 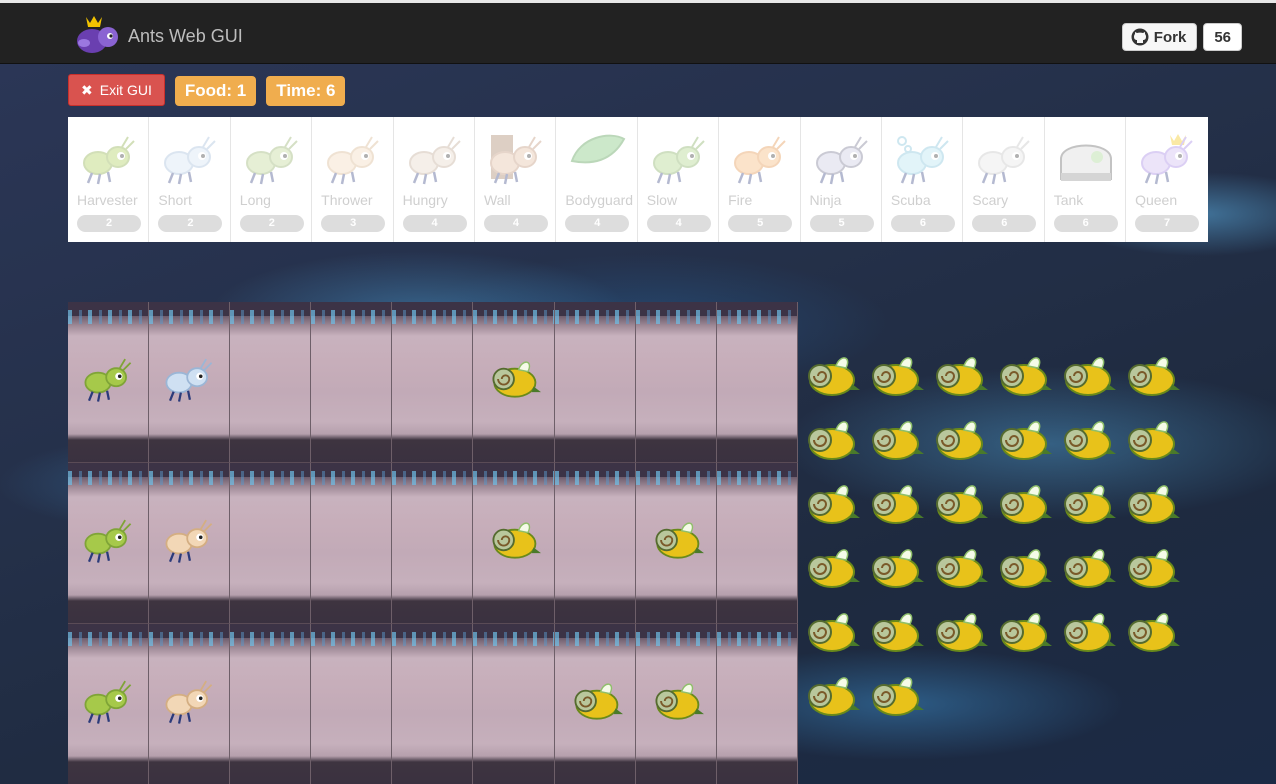 What do you see at coordinates (306, 91) in the screenshot?
I see `time-counter: Time: 6` at bounding box center [306, 91].